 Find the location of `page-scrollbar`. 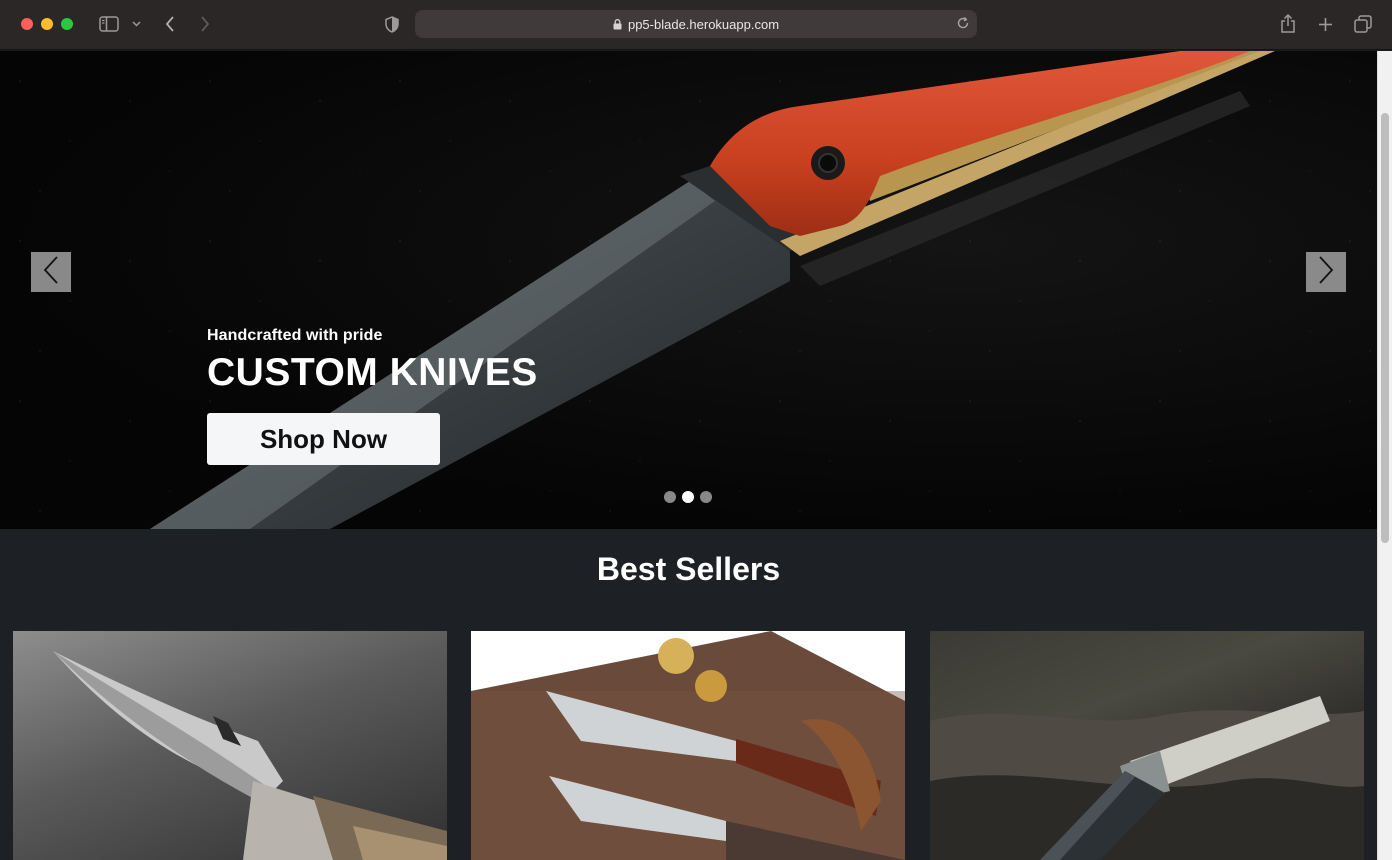

page-scrollbar is located at coordinates (1384, 455).